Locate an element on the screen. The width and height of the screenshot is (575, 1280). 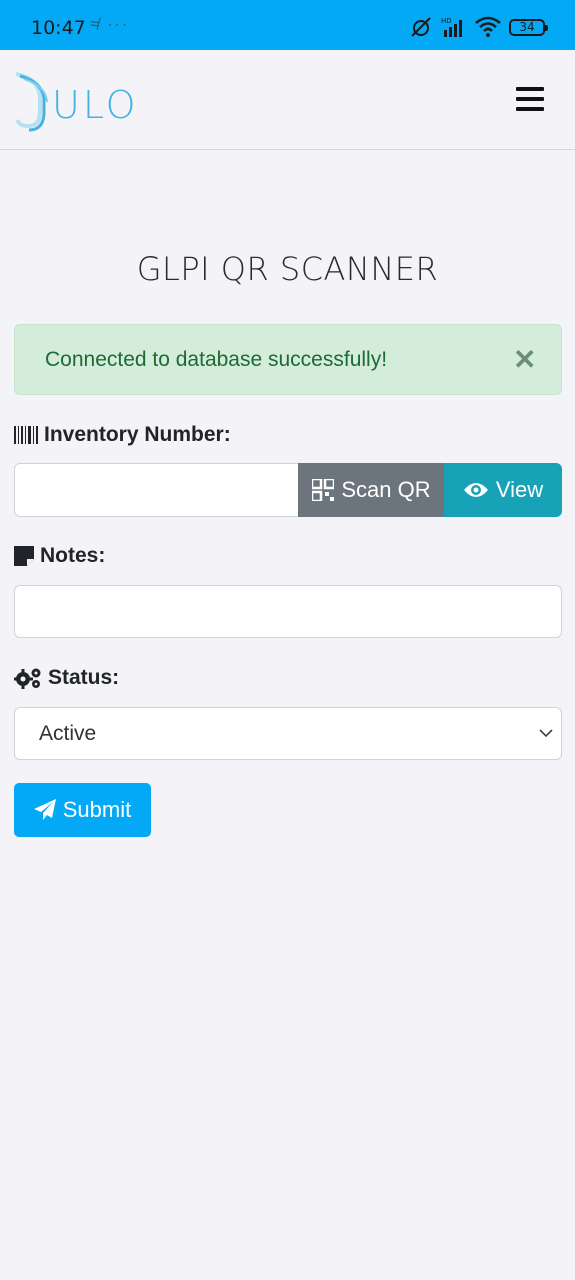
view-button: View is located at coordinates (503, 490).